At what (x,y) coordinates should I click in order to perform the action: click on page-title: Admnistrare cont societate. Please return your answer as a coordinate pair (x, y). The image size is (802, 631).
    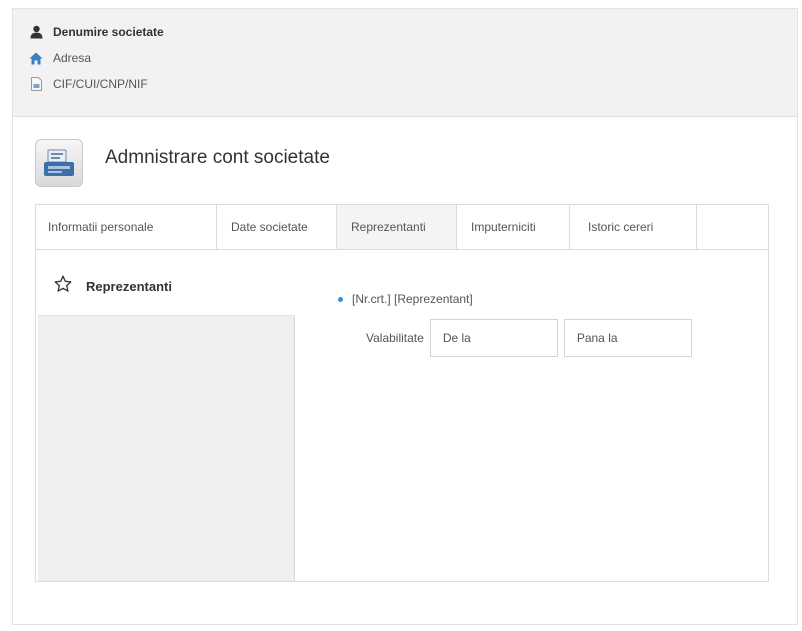
    Looking at the image, I should click on (217, 157).